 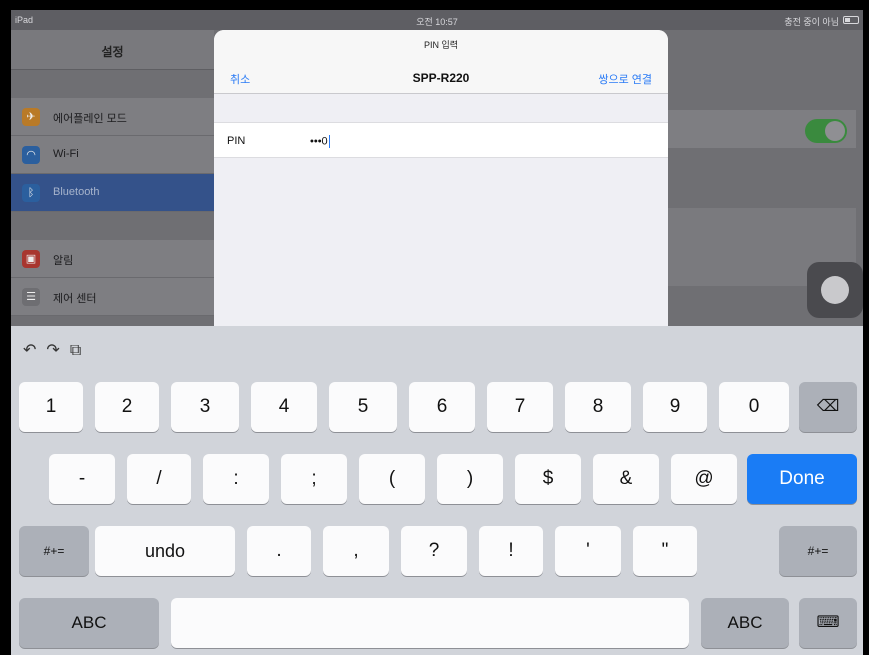 What do you see at coordinates (835, 290) in the screenshot?
I see `assistive-touch-button` at bounding box center [835, 290].